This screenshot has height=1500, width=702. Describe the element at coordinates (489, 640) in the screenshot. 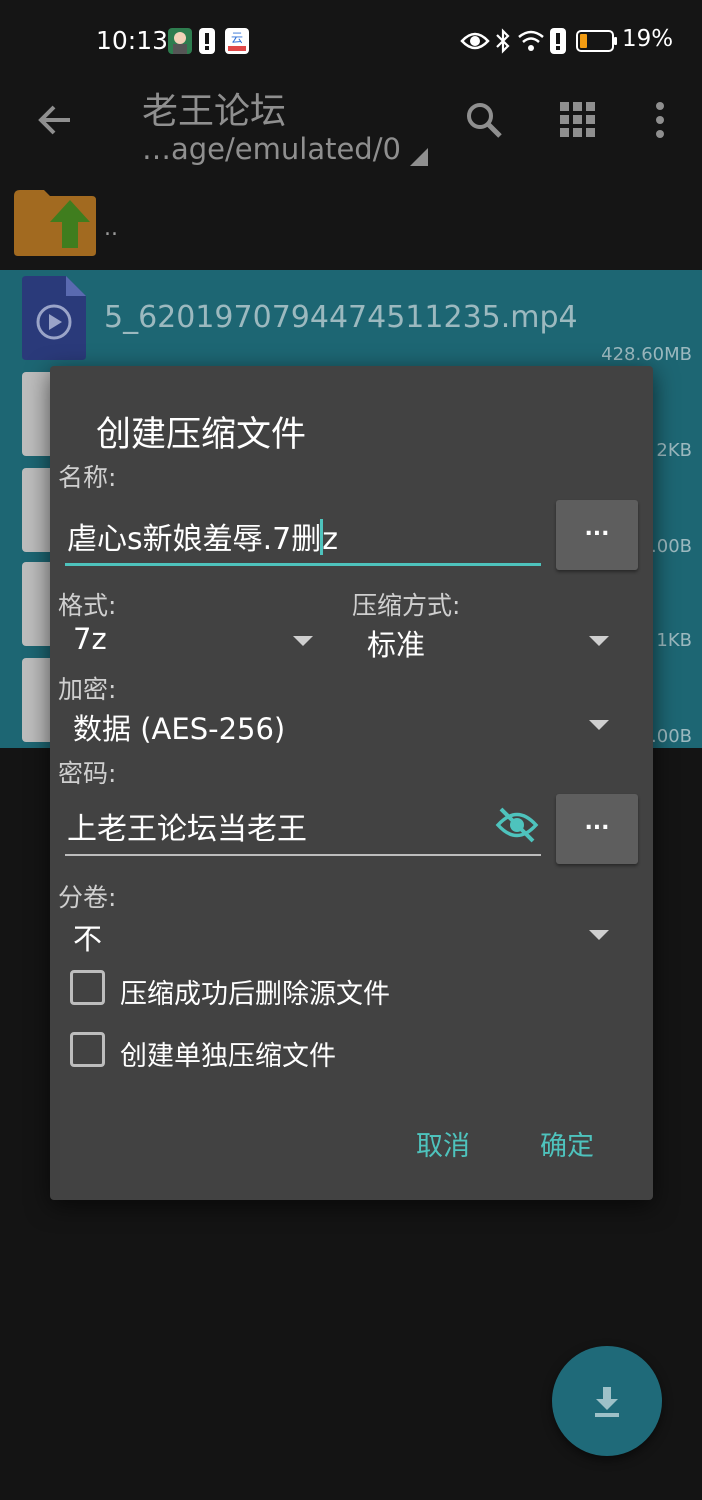

I see `method-select: 标准` at that location.